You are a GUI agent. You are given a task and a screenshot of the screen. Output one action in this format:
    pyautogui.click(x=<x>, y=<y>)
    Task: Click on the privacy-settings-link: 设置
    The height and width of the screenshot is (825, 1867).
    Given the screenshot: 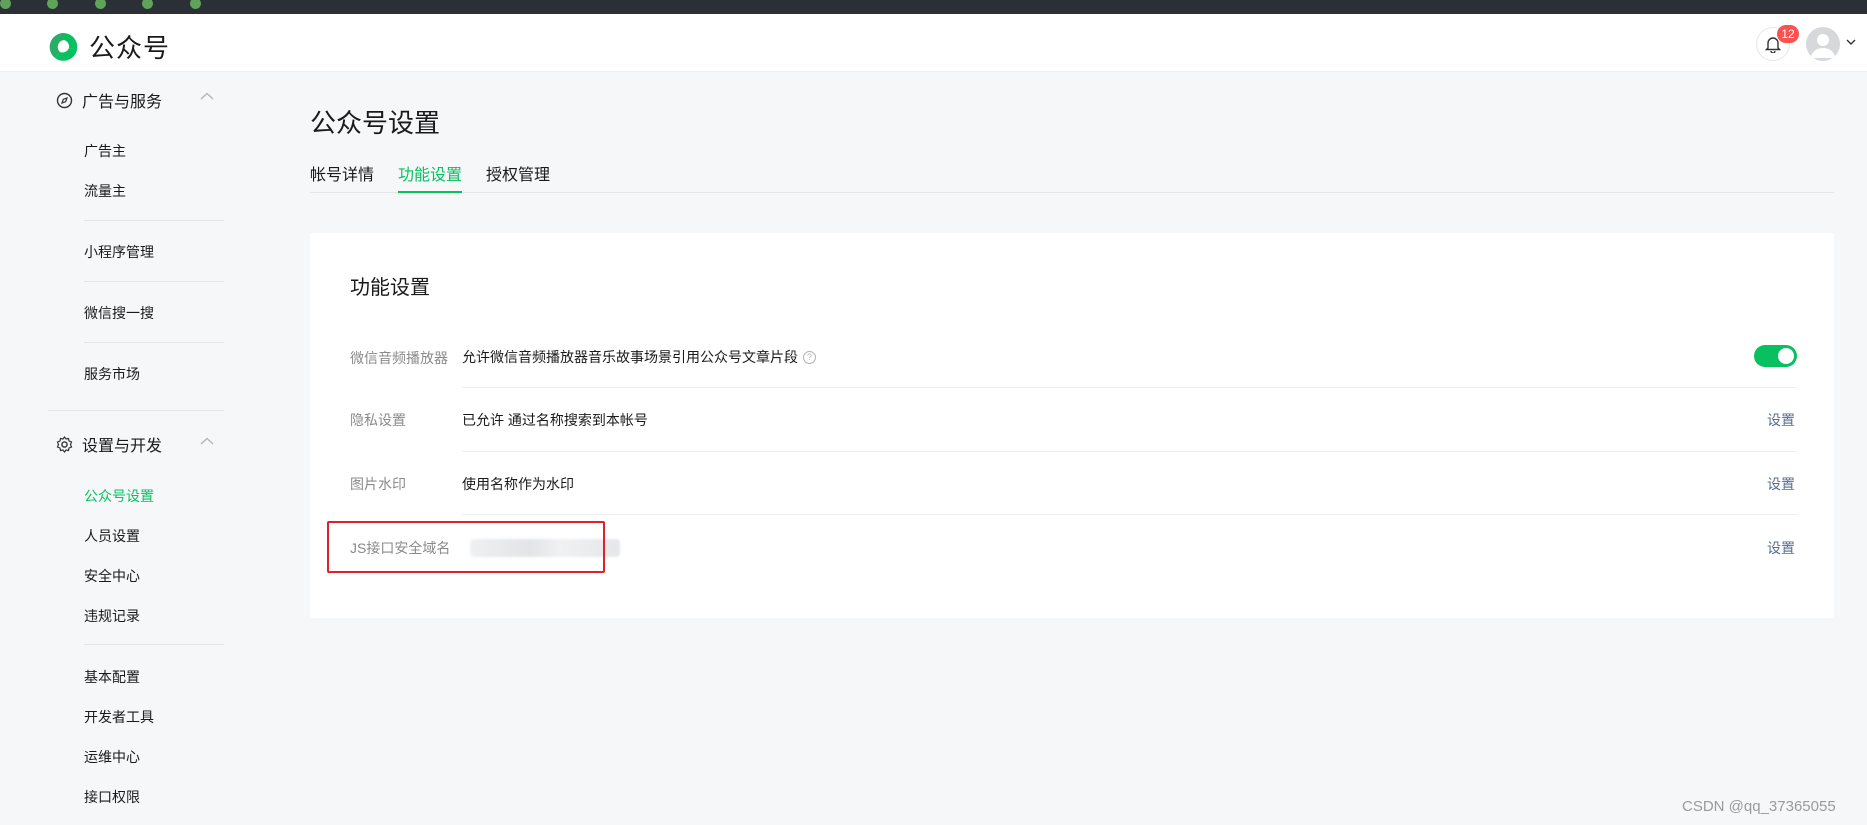 What is the action you would take?
    pyautogui.click(x=1781, y=420)
    